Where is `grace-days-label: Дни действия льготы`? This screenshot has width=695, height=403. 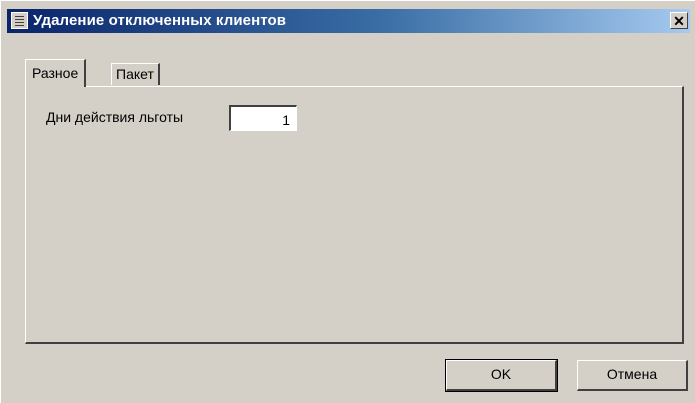
grace-days-label: Дни действия льготы is located at coordinates (115, 117).